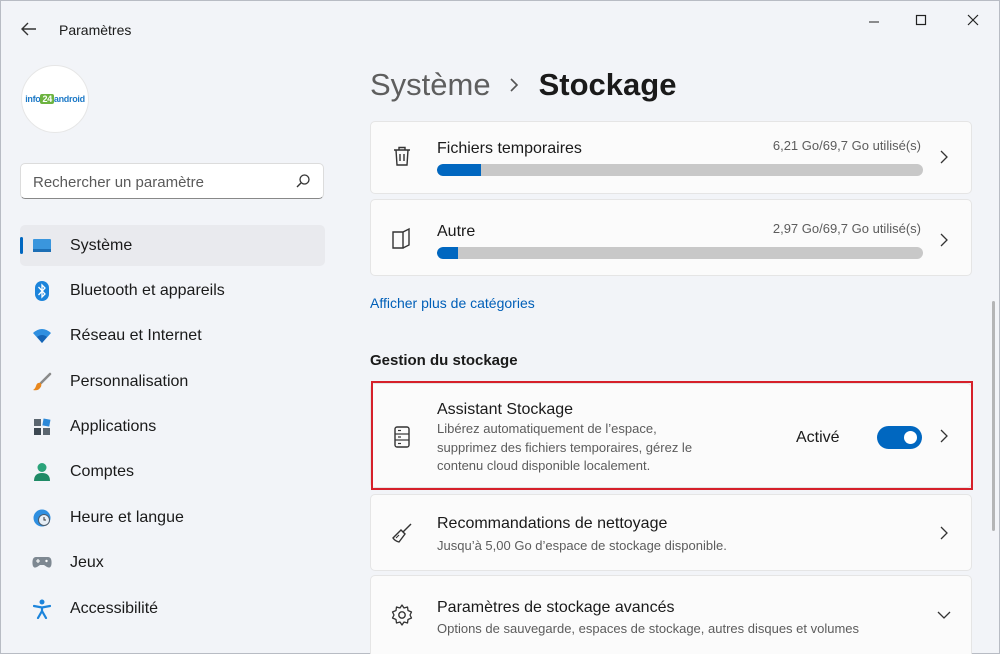 This screenshot has width=1000, height=654. I want to click on breadcrumb: Système Stockage, so click(523, 85).